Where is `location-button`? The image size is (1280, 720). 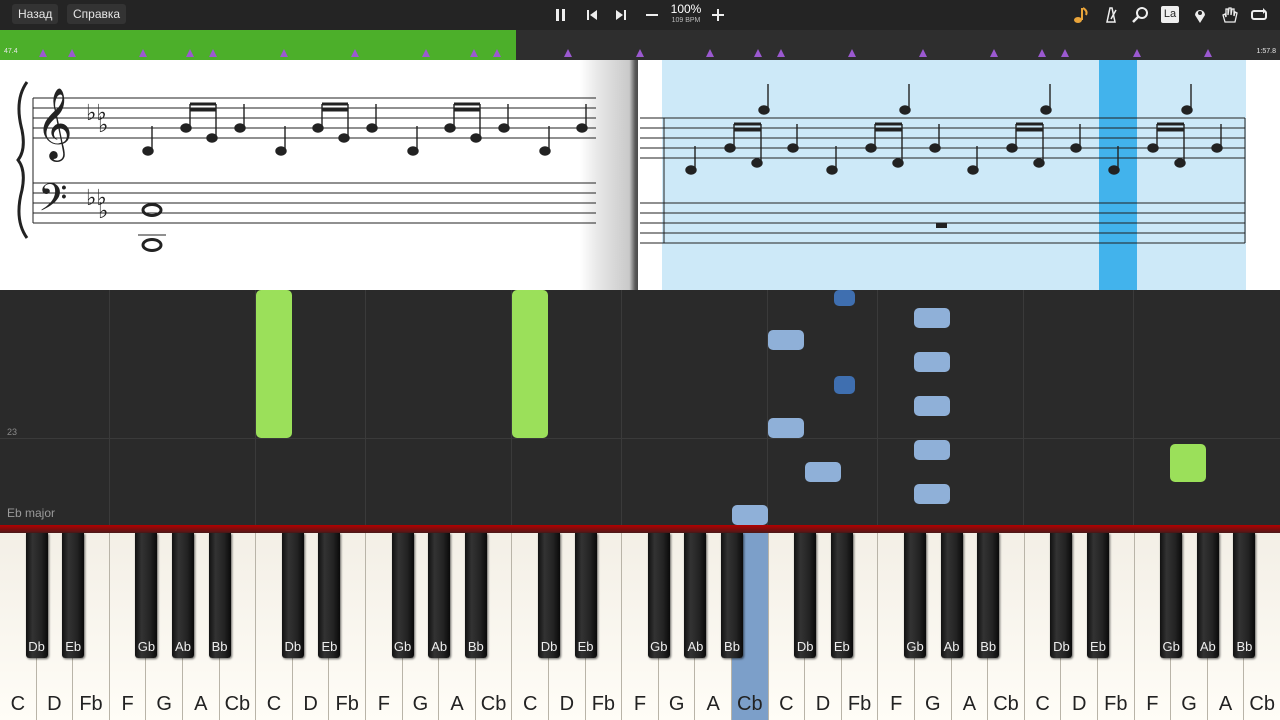 location-button is located at coordinates (1200, 15).